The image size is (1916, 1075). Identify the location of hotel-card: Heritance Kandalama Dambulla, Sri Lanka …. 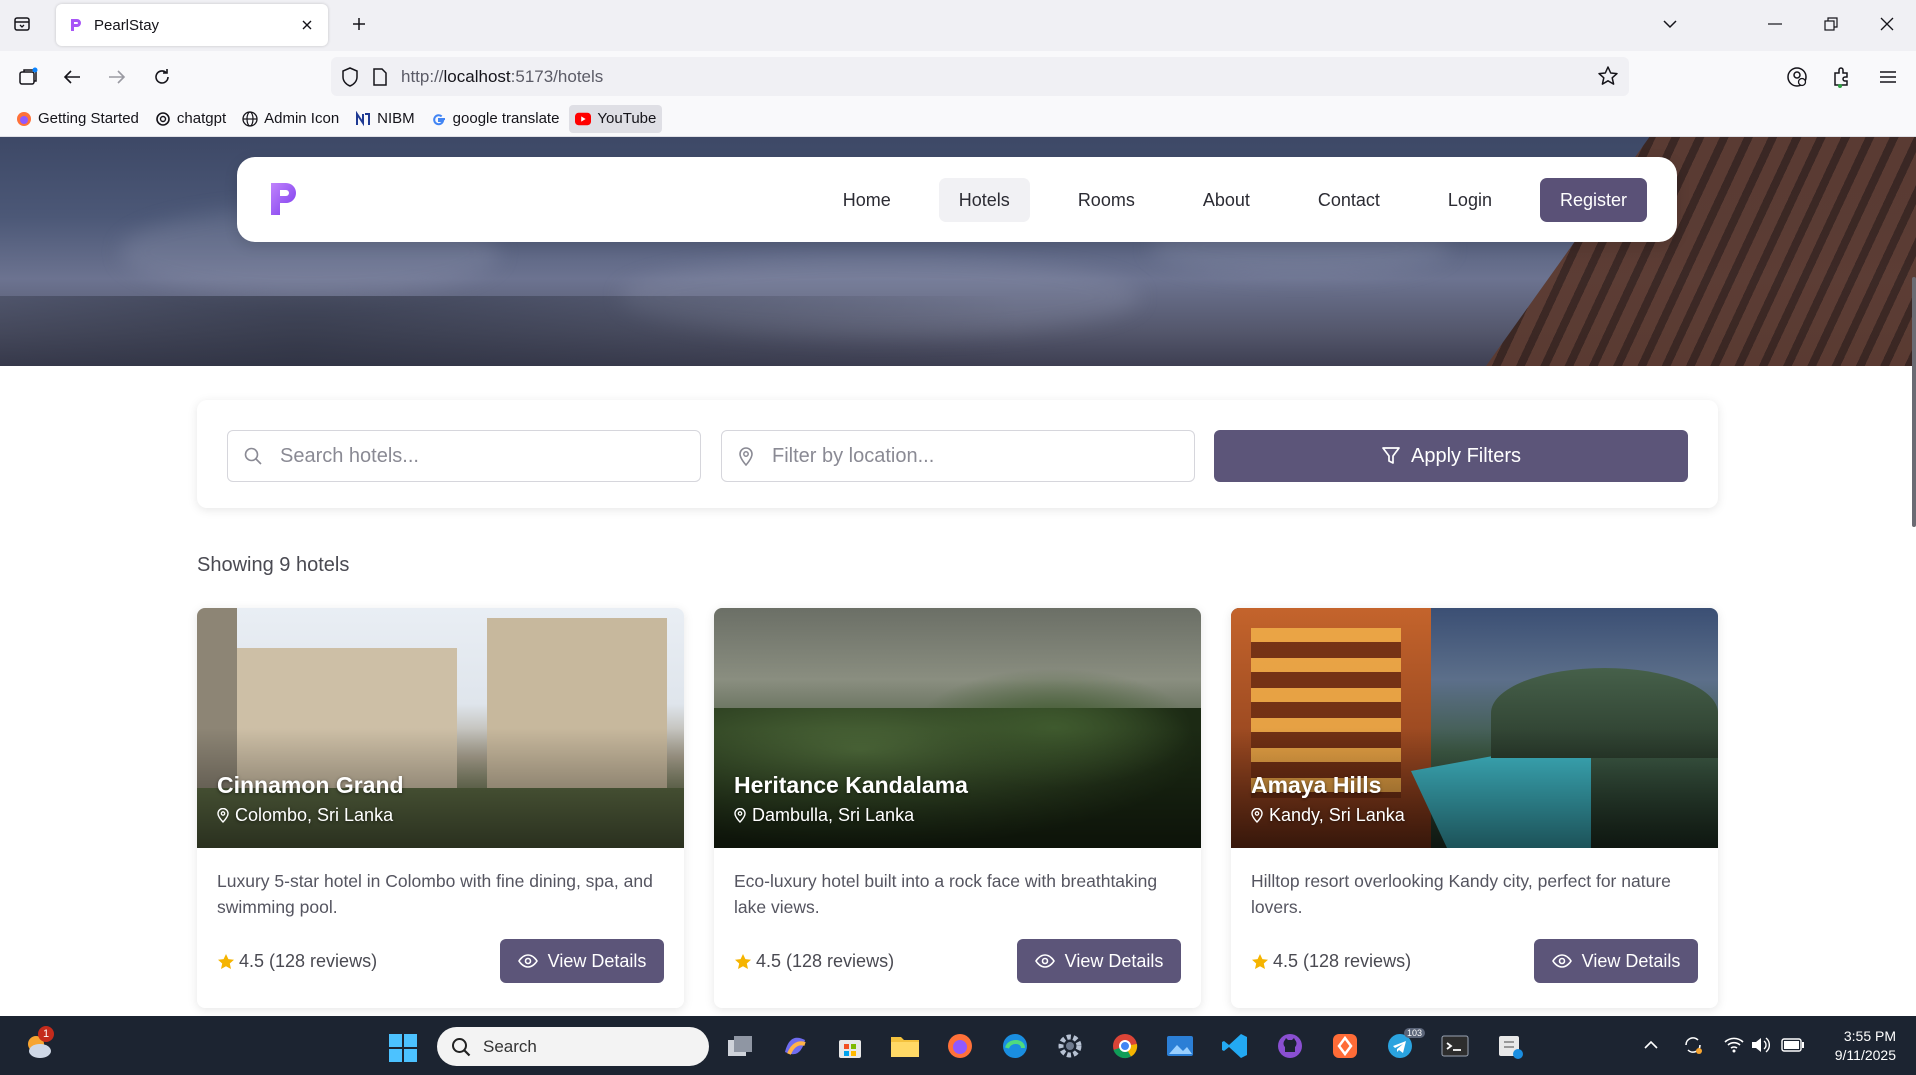
(957, 808).